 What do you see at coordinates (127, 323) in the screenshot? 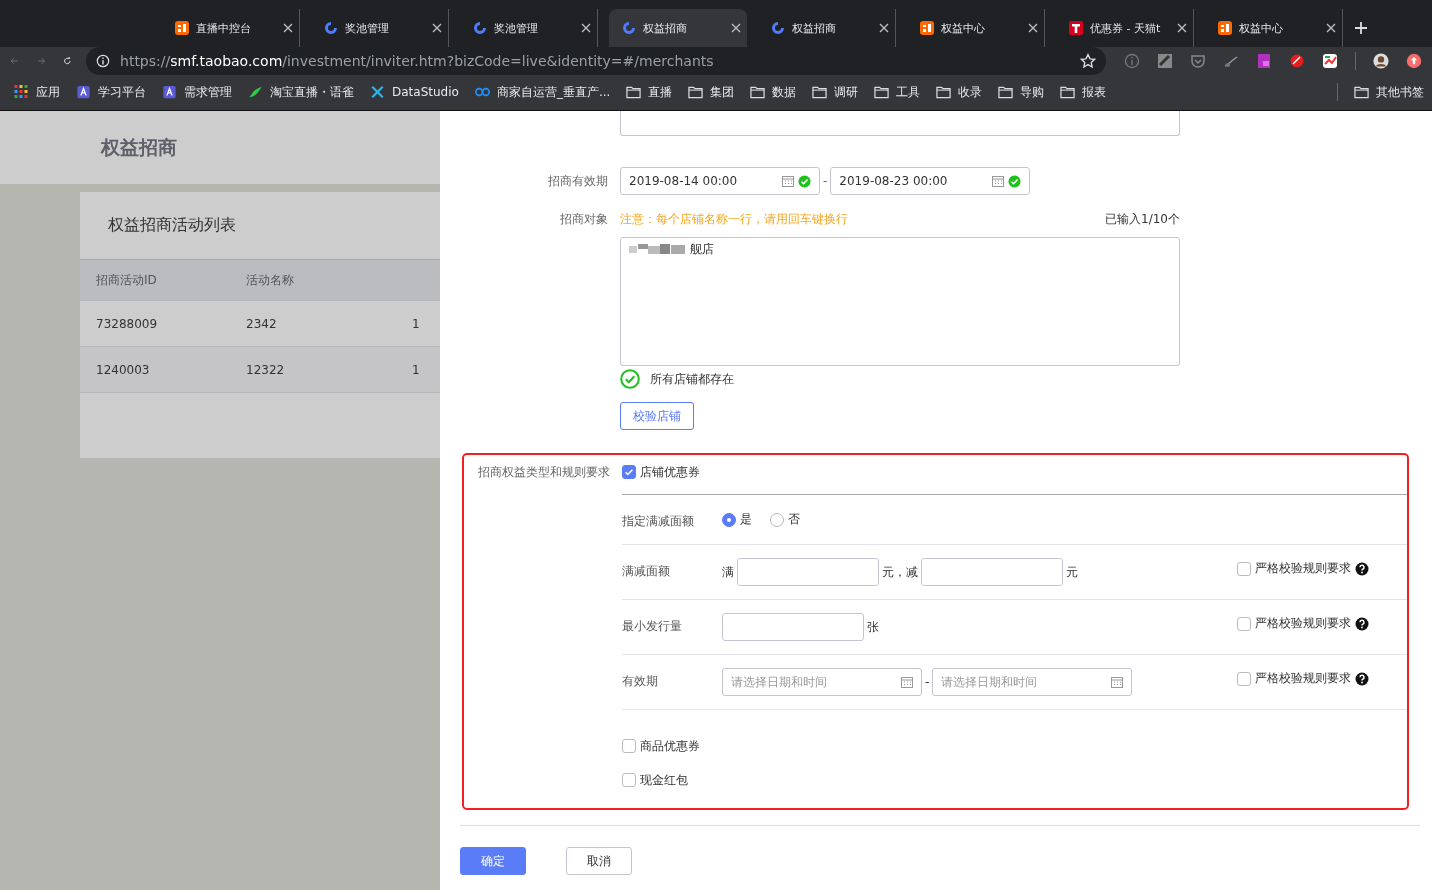
I see `table-cell-text: 73288009` at bounding box center [127, 323].